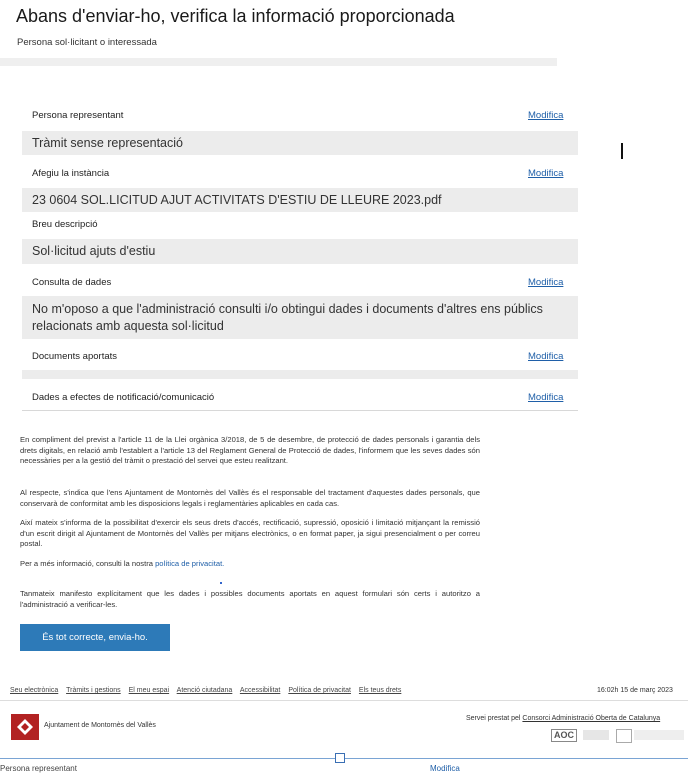 This screenshot has width=688, height=773. What do you see at coordinates (300, 410) in the screenshot?
I see `section-divider` at bounding box center [300, 410].